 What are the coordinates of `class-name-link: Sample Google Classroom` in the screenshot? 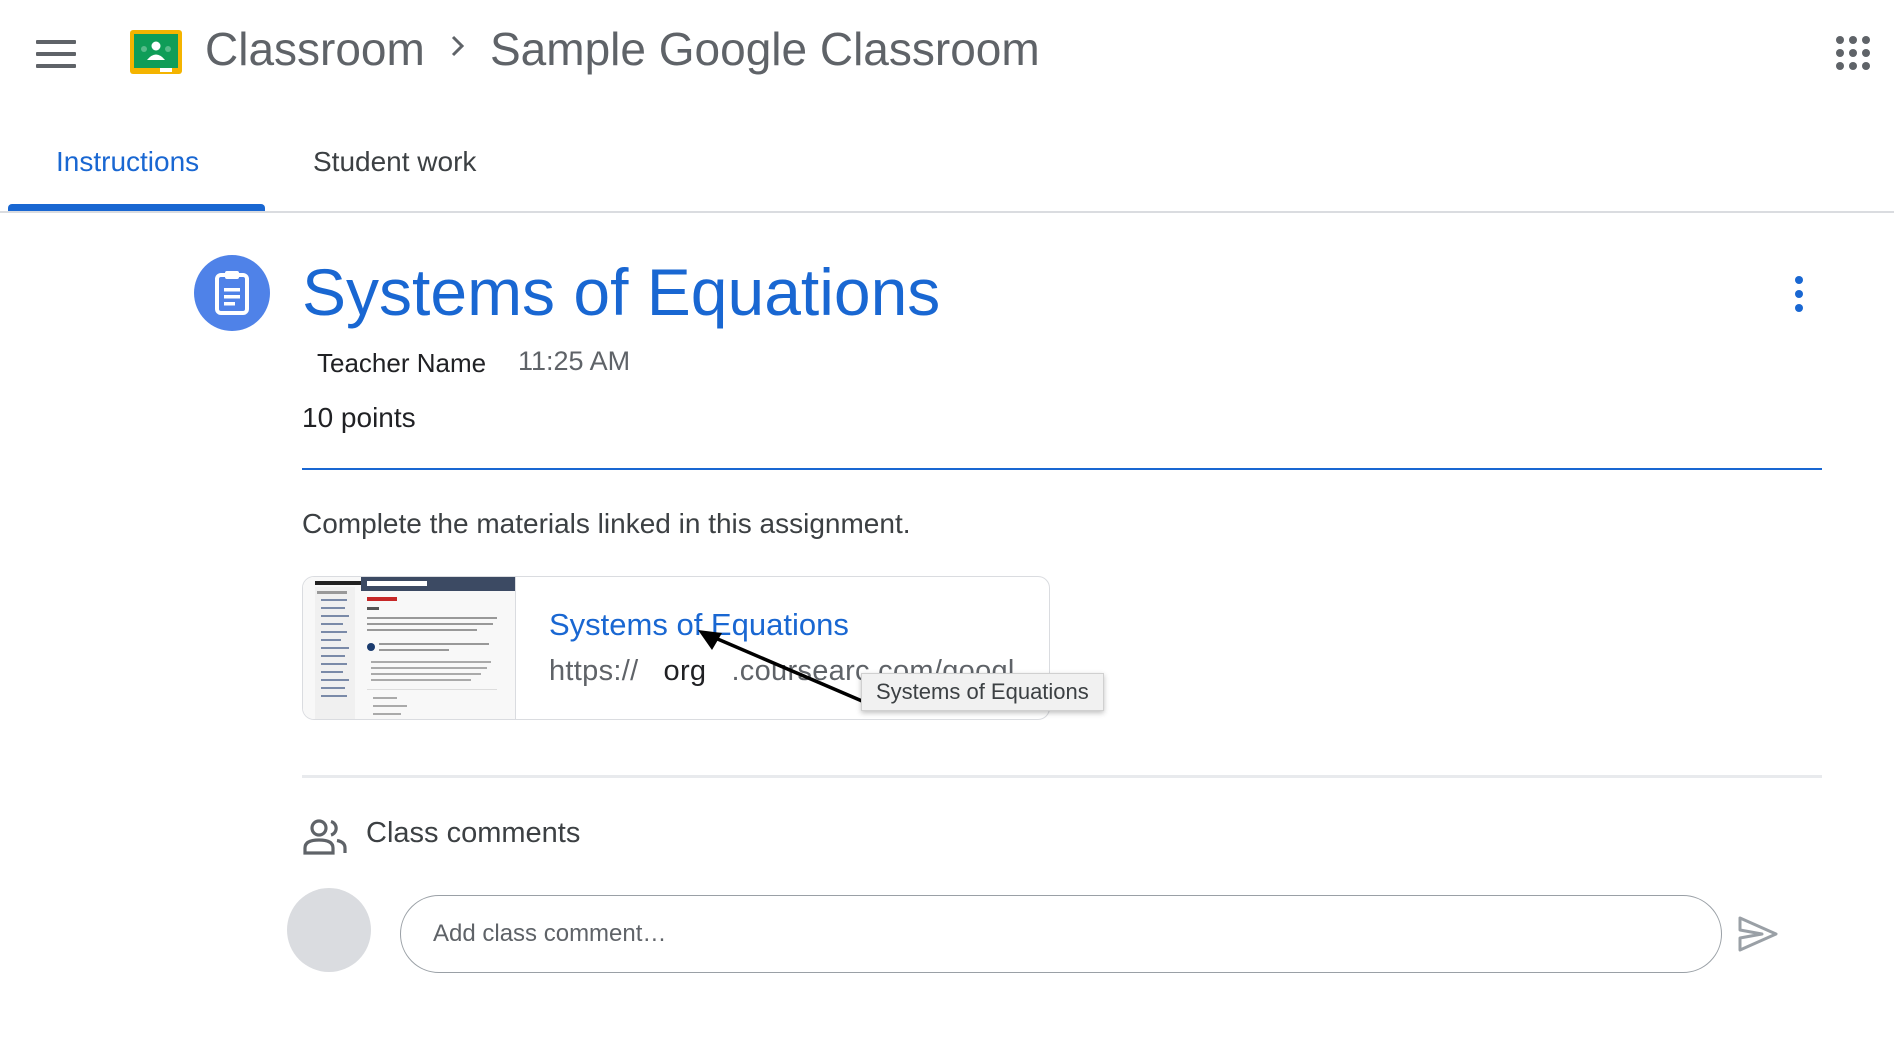 It's located at (765, 49).